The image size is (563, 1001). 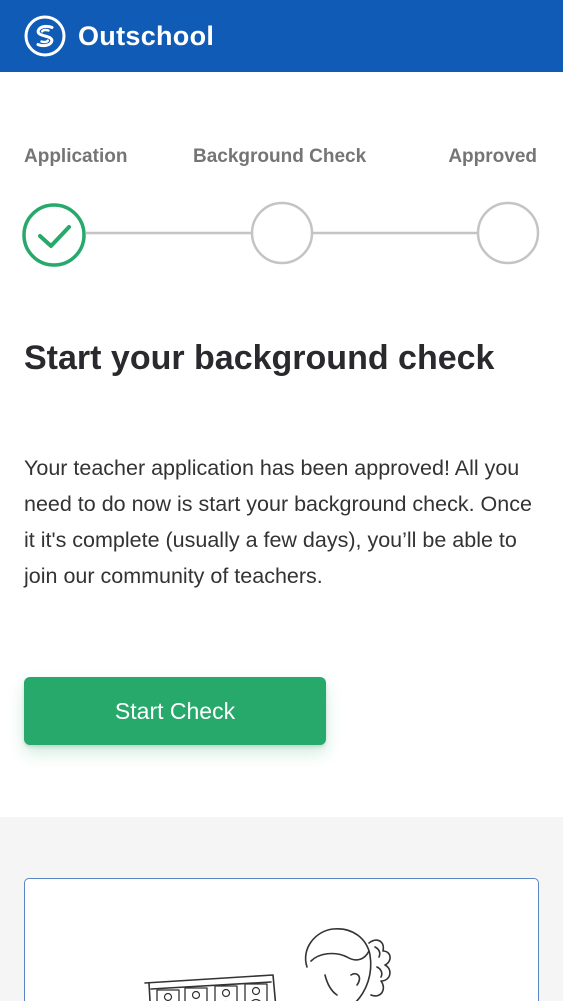 What do you see at coordinates (146, 36) in the screenshot?
I see `brand-name: Outschool` at bounding box center [146, 36].